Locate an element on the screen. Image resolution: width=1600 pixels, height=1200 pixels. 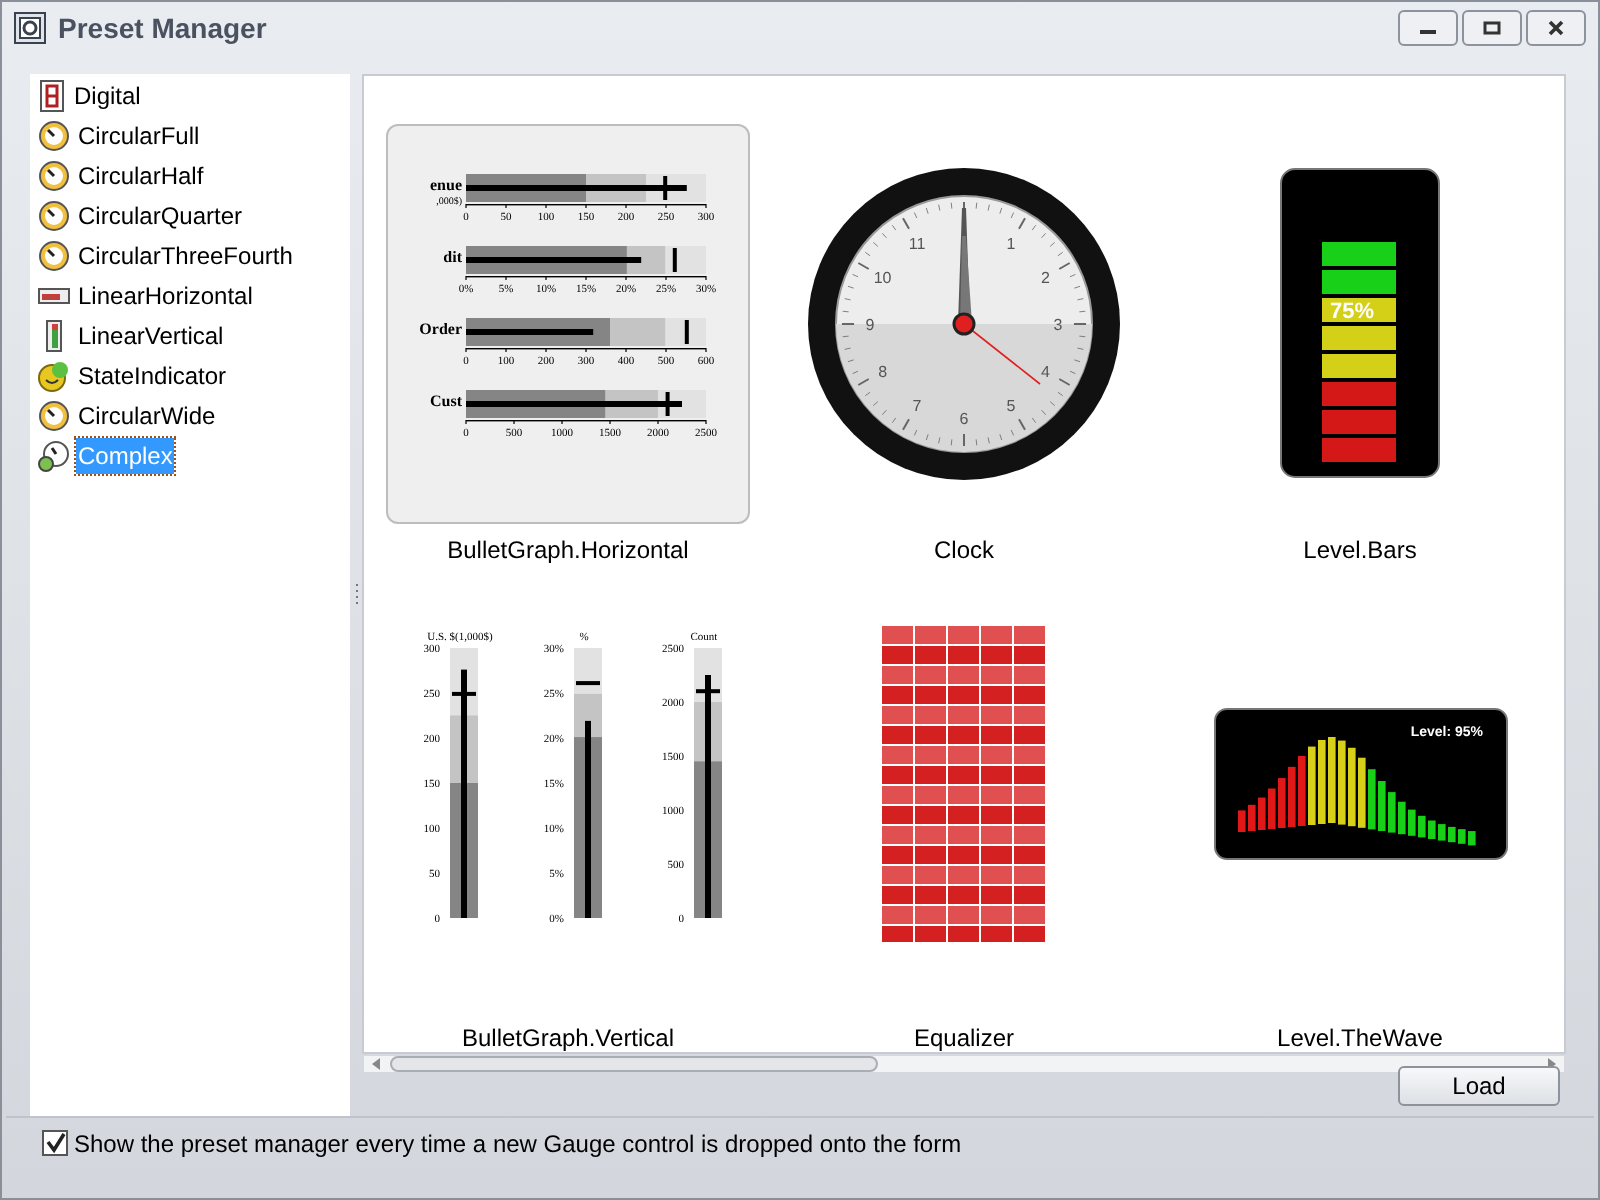
clock-numeral: 5 is located at coordinates (1011, 406).